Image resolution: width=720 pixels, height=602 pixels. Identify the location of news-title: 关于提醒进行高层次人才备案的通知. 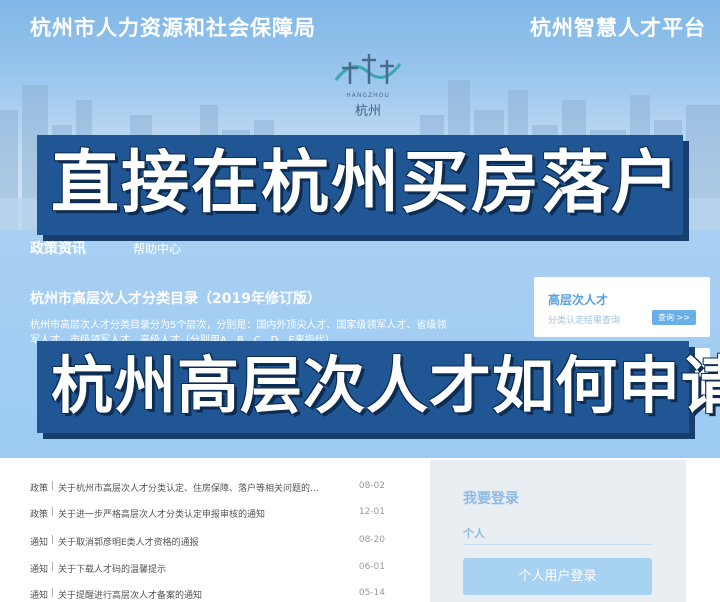
(210, 594).